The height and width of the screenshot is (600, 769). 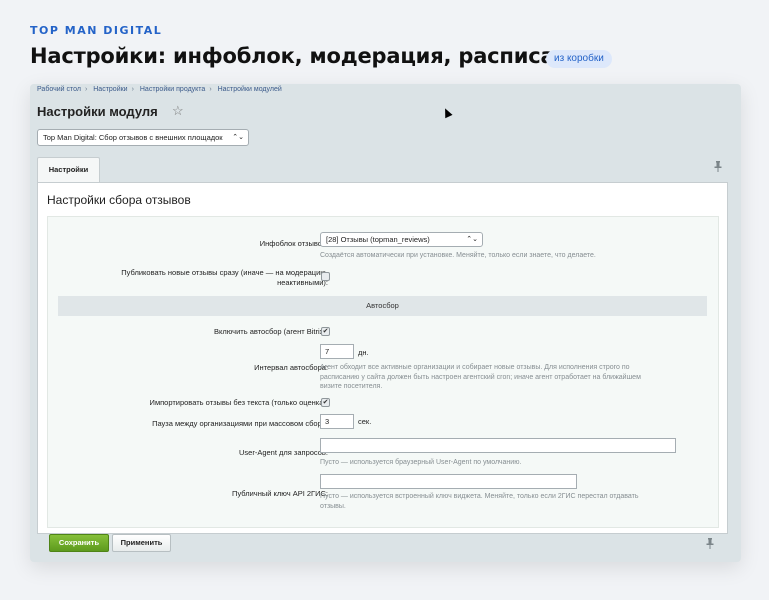 I want to click on interval-input: 7, so click(x=337, y=351).